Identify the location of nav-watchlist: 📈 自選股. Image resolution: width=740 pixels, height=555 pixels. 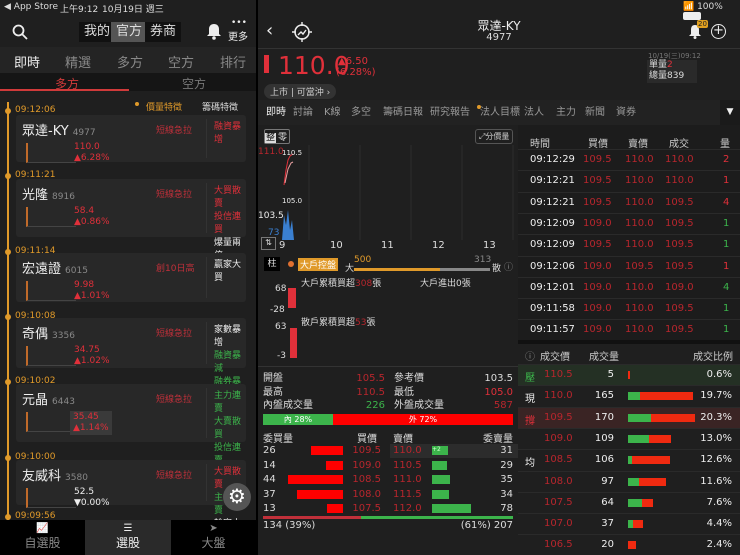
(42, 537).